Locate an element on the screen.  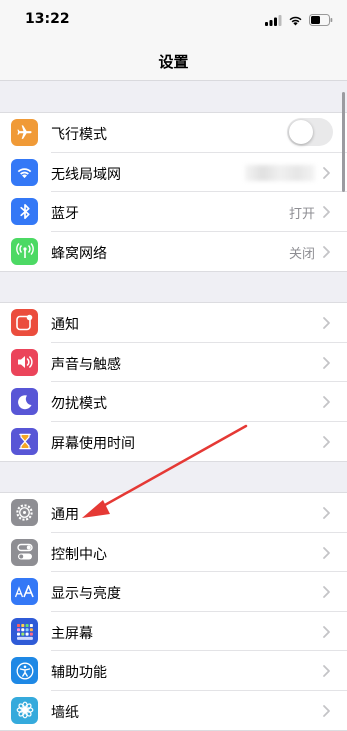
airplane-mode-toggle is located at coordinates (310, 132).